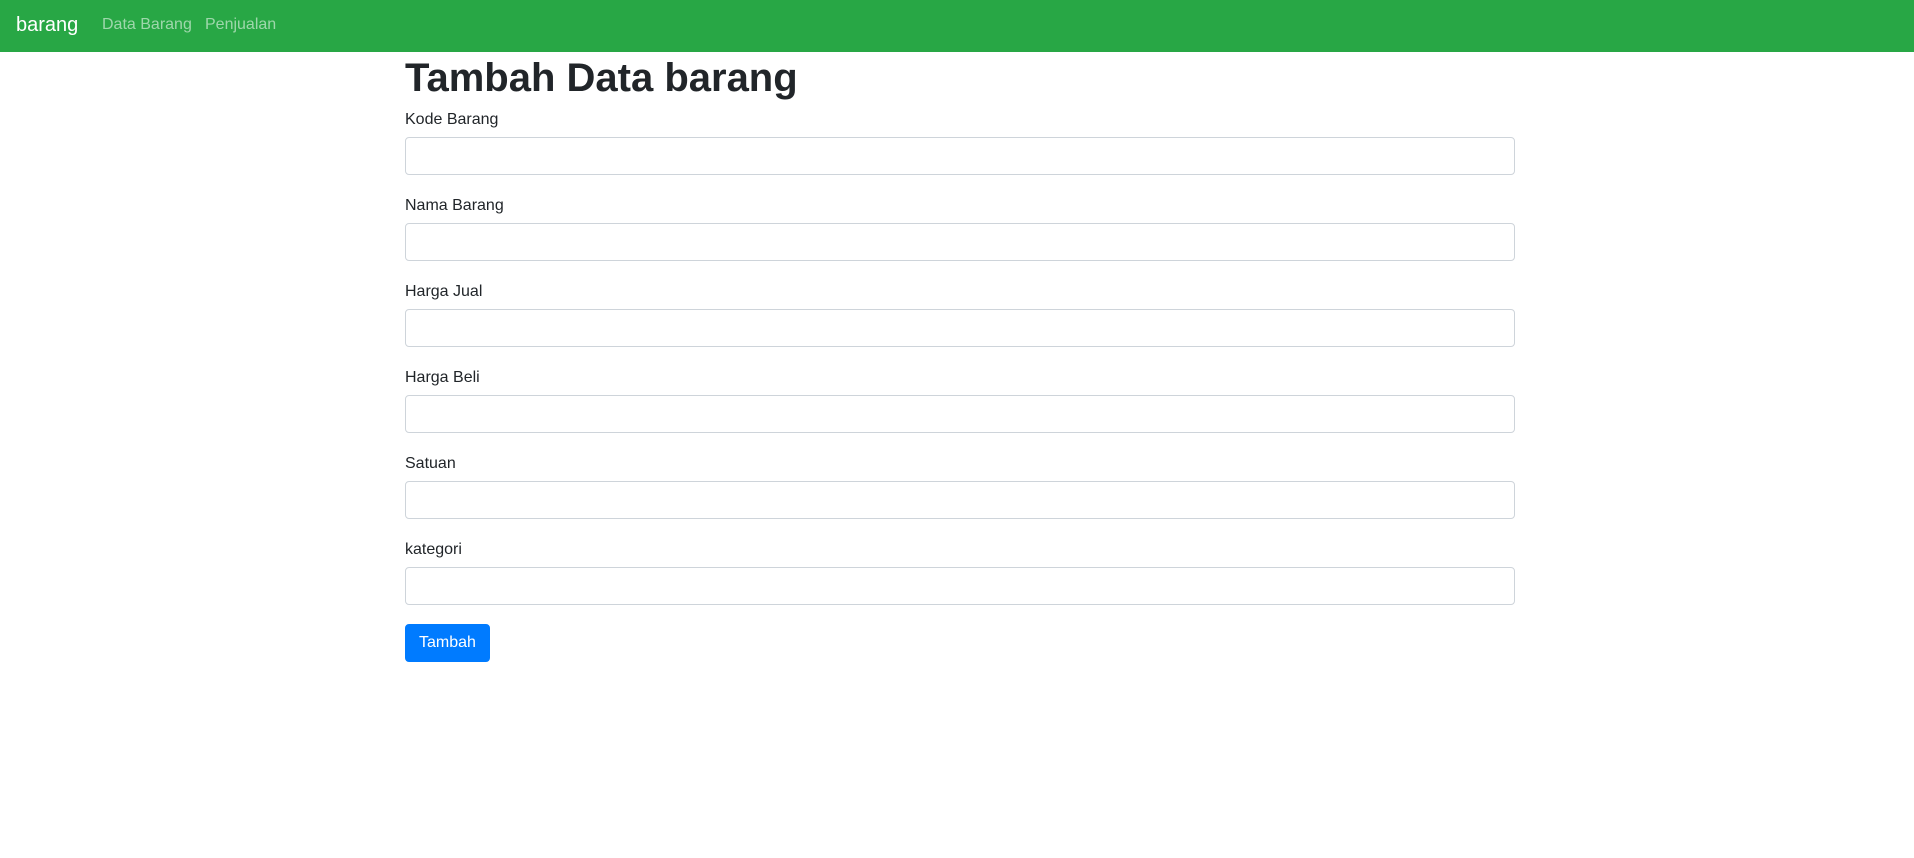 Image resolution: width=1914 pixels, height=858 pixels. What do you see at coordinates (960, 586) in the screenshot?
I see `kategori-input` at bounding box center [960, 586].